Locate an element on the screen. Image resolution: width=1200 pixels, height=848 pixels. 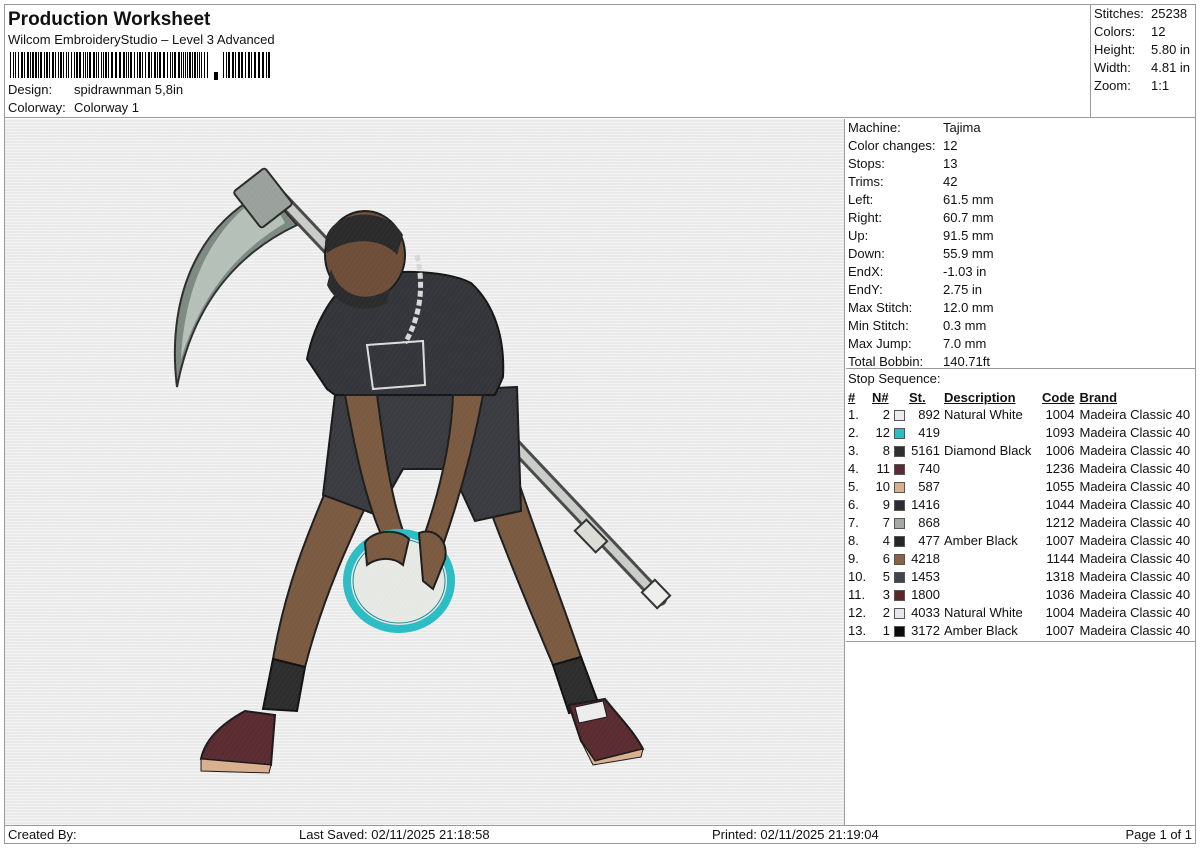
stitch-count: 419 is located at coordinates (929, 432).